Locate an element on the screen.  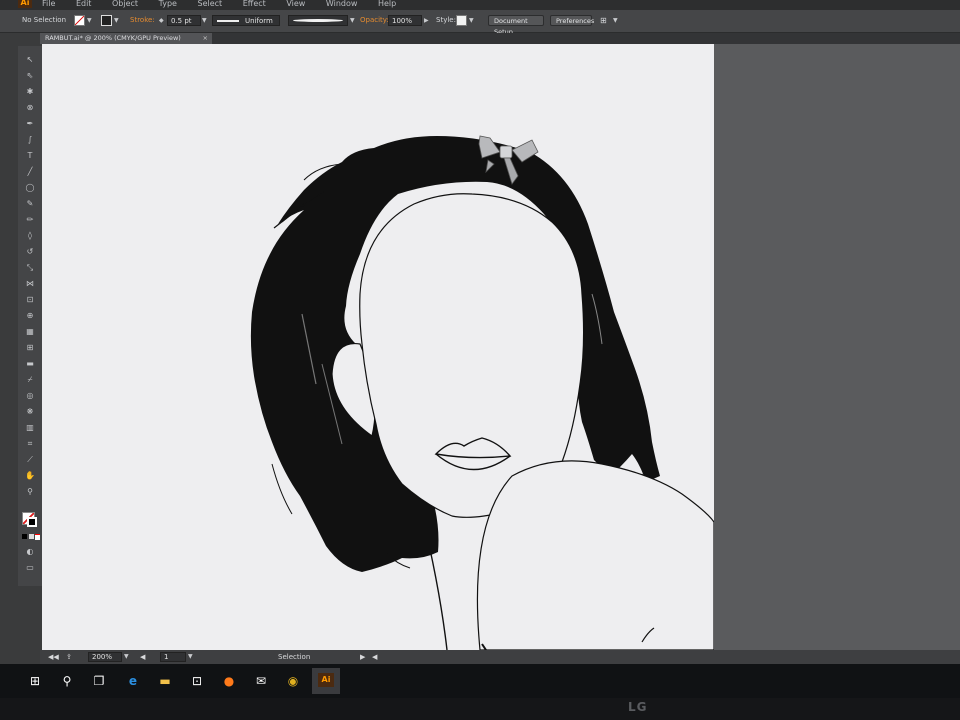
edge-browser-icon: e is located at coordinates (133, 681).